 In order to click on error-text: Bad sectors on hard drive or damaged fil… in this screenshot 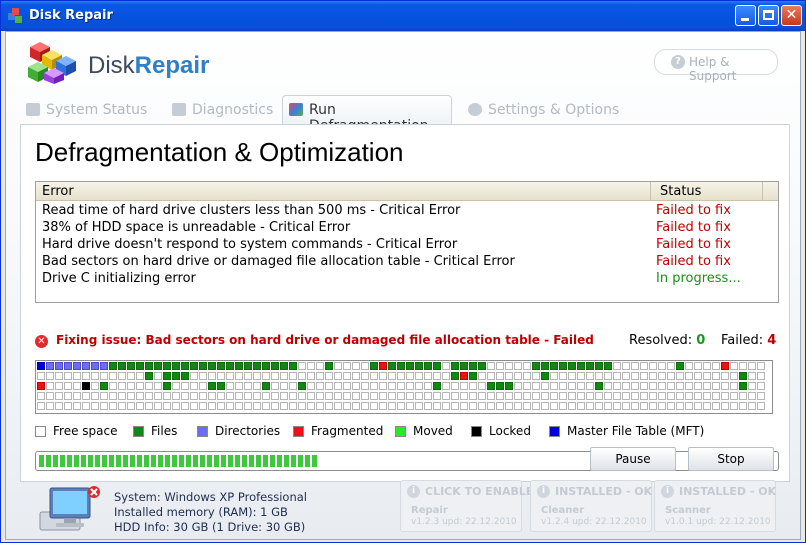, I will do `click(278, 261)`.